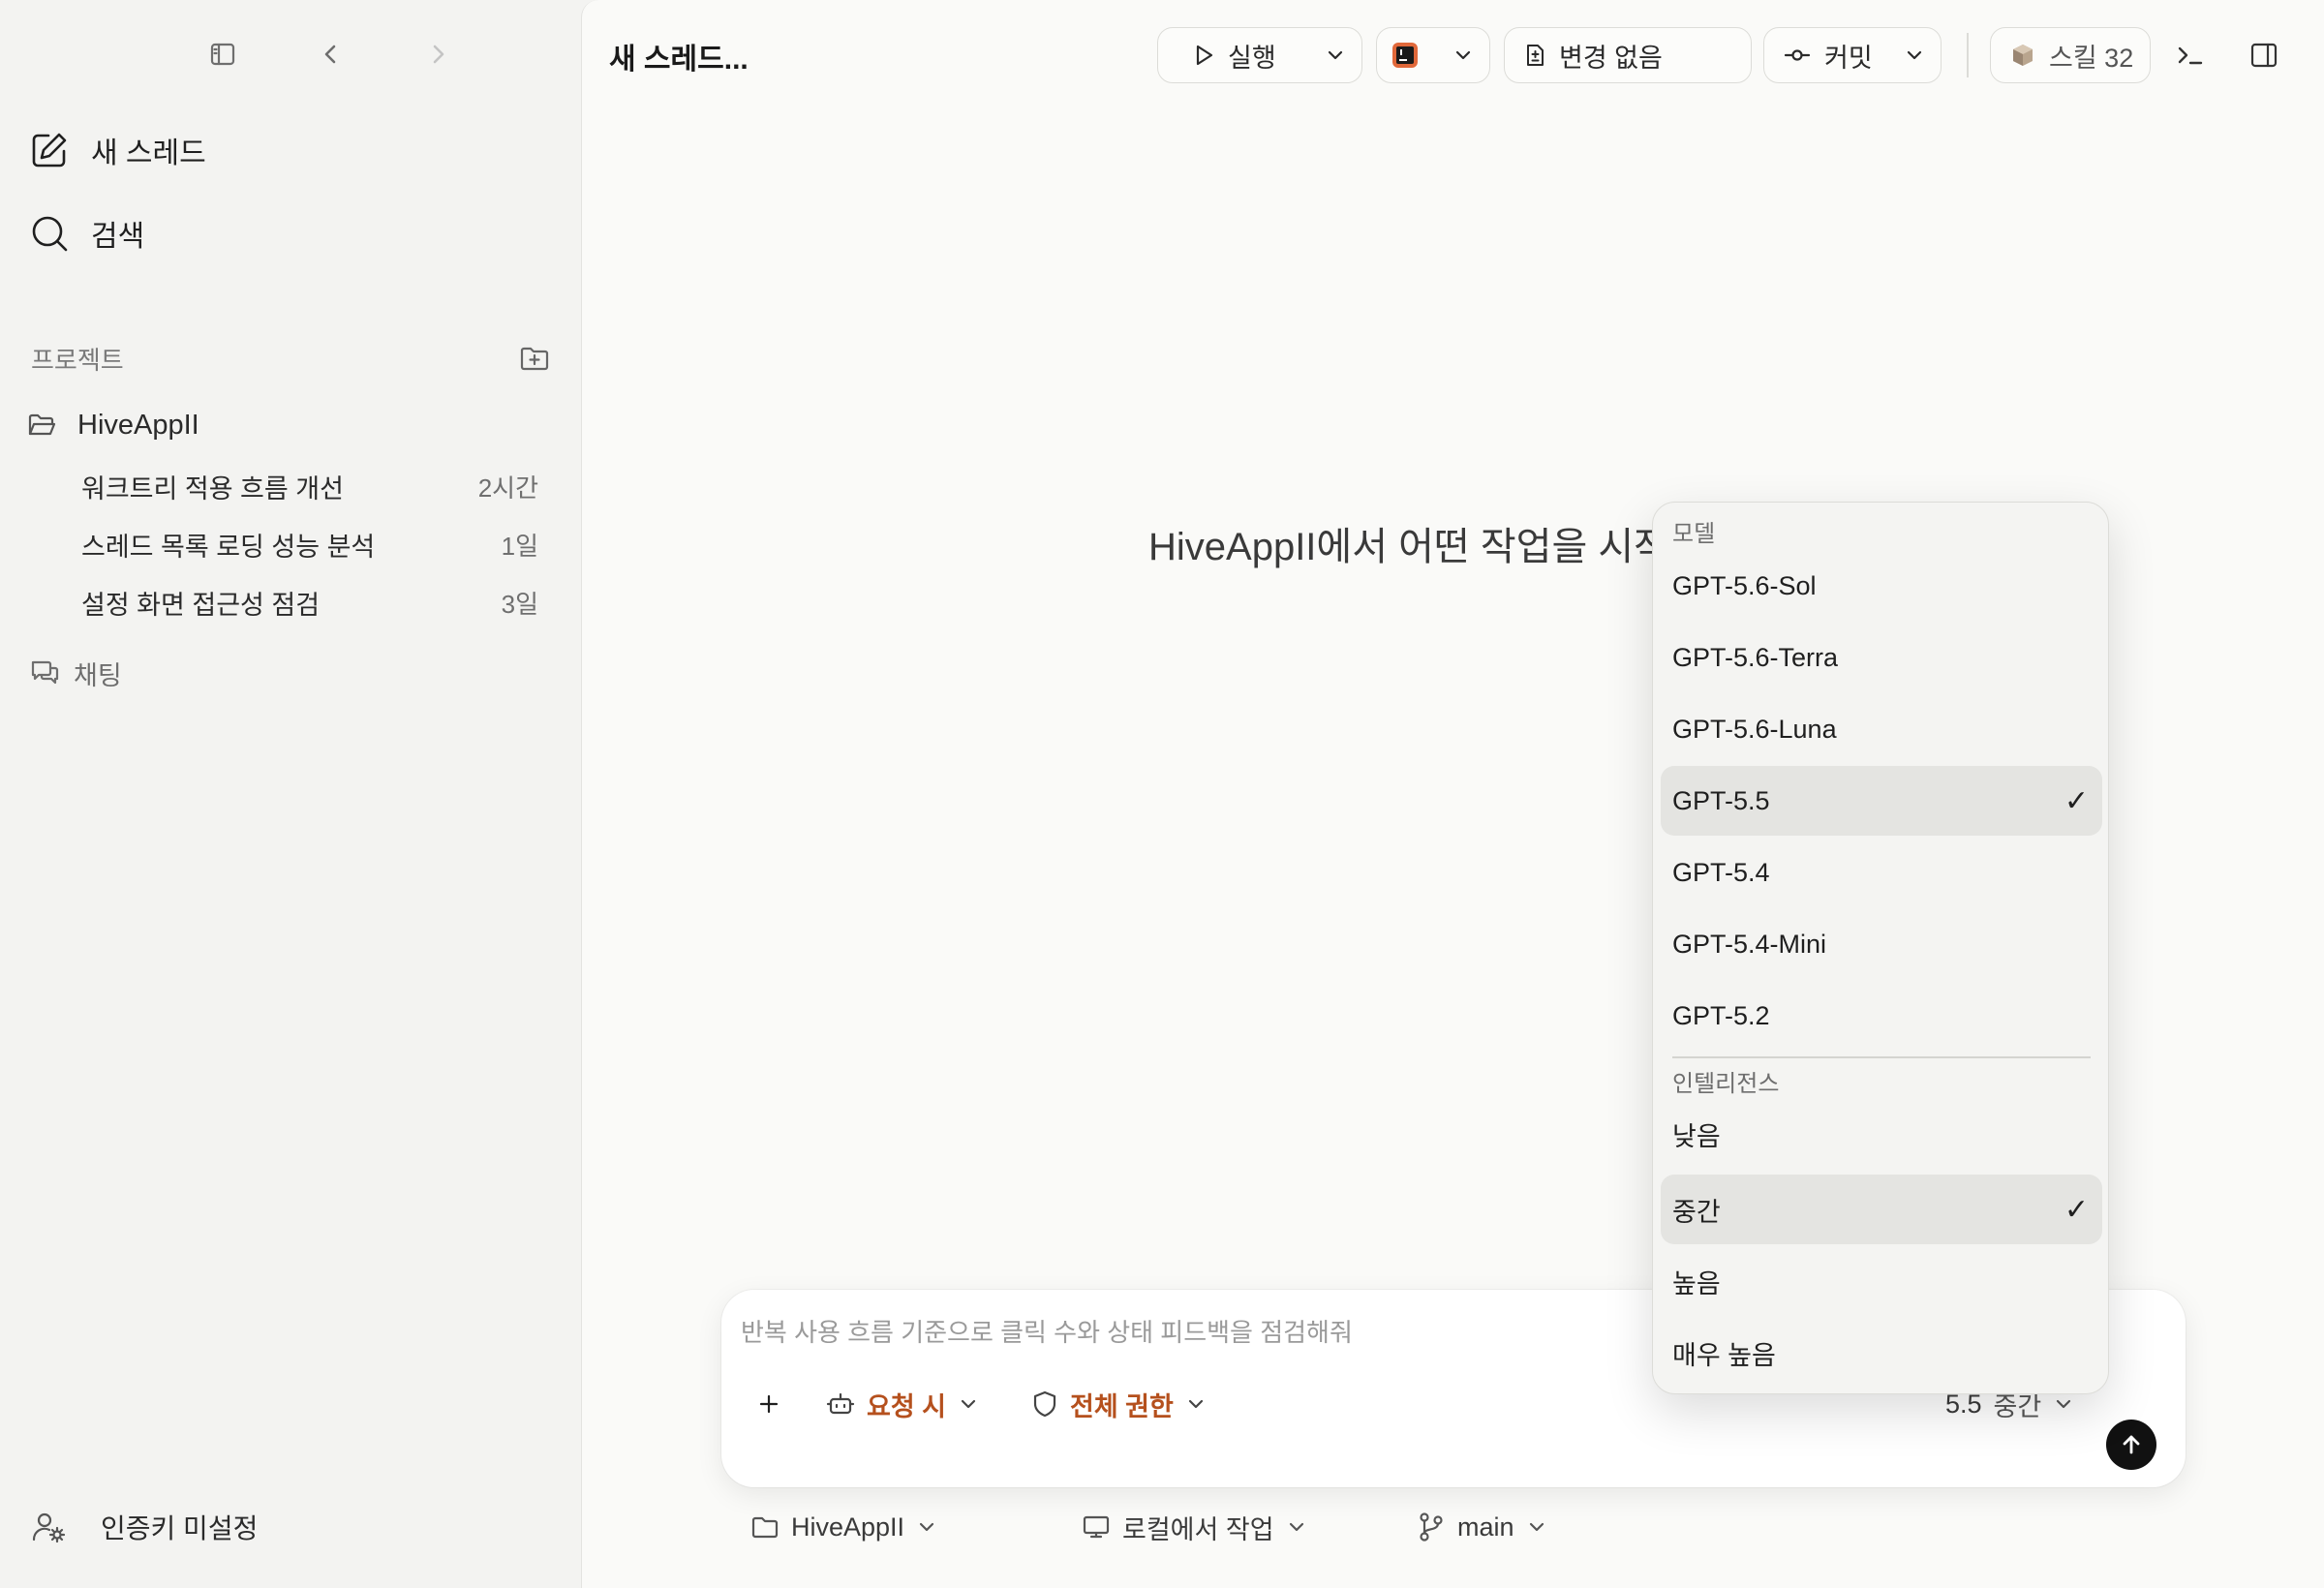 This screenshot has height=1588, width=2324. I want to click on send-button, so click(2131, 1445).